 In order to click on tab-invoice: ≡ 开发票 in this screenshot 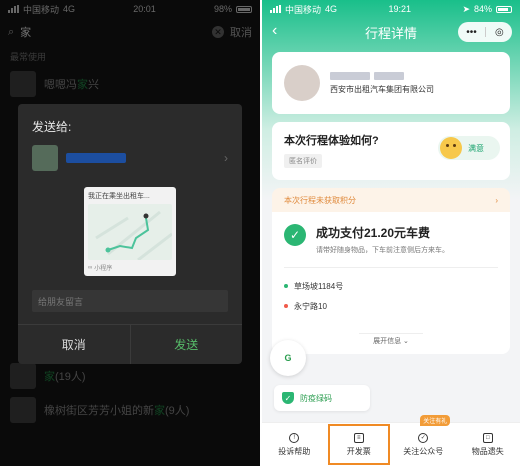, I will do `click(359, 444)`.